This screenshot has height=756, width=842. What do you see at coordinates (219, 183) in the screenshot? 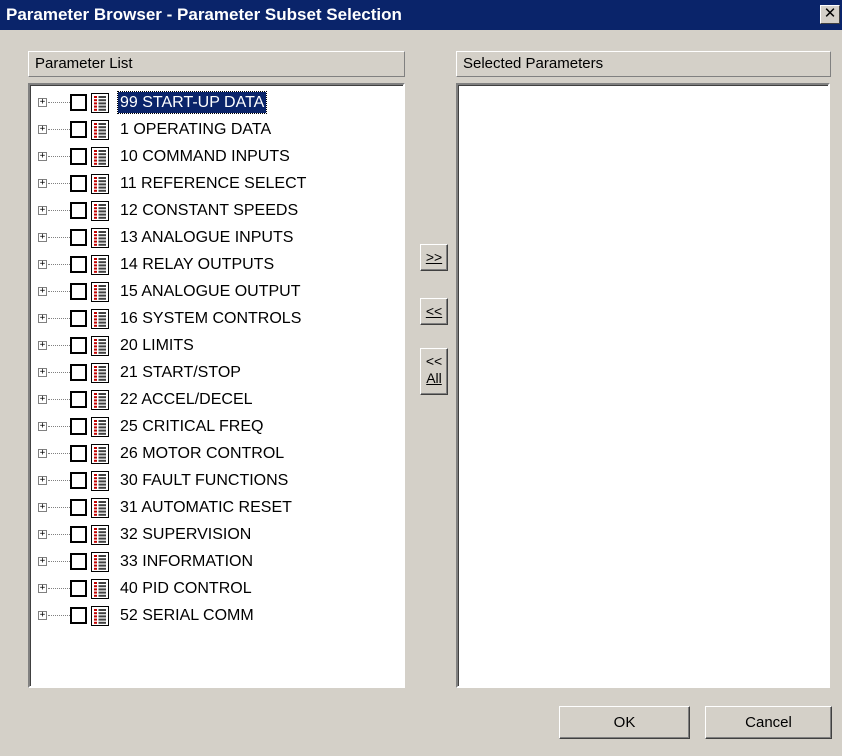
I see `tree-item: +11 REFERENCE SELECT` at bounding box center [219, 183].